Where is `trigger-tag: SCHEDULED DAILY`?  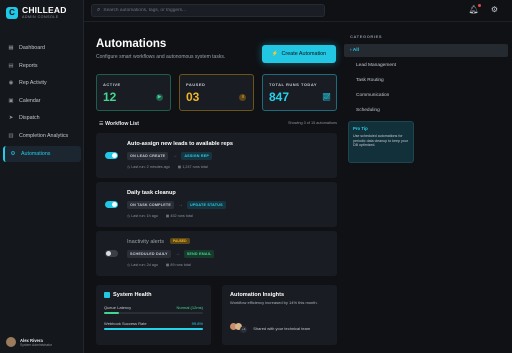 trigger-tag: SCHEDULED DAILY is located at coordinates (149, 254).